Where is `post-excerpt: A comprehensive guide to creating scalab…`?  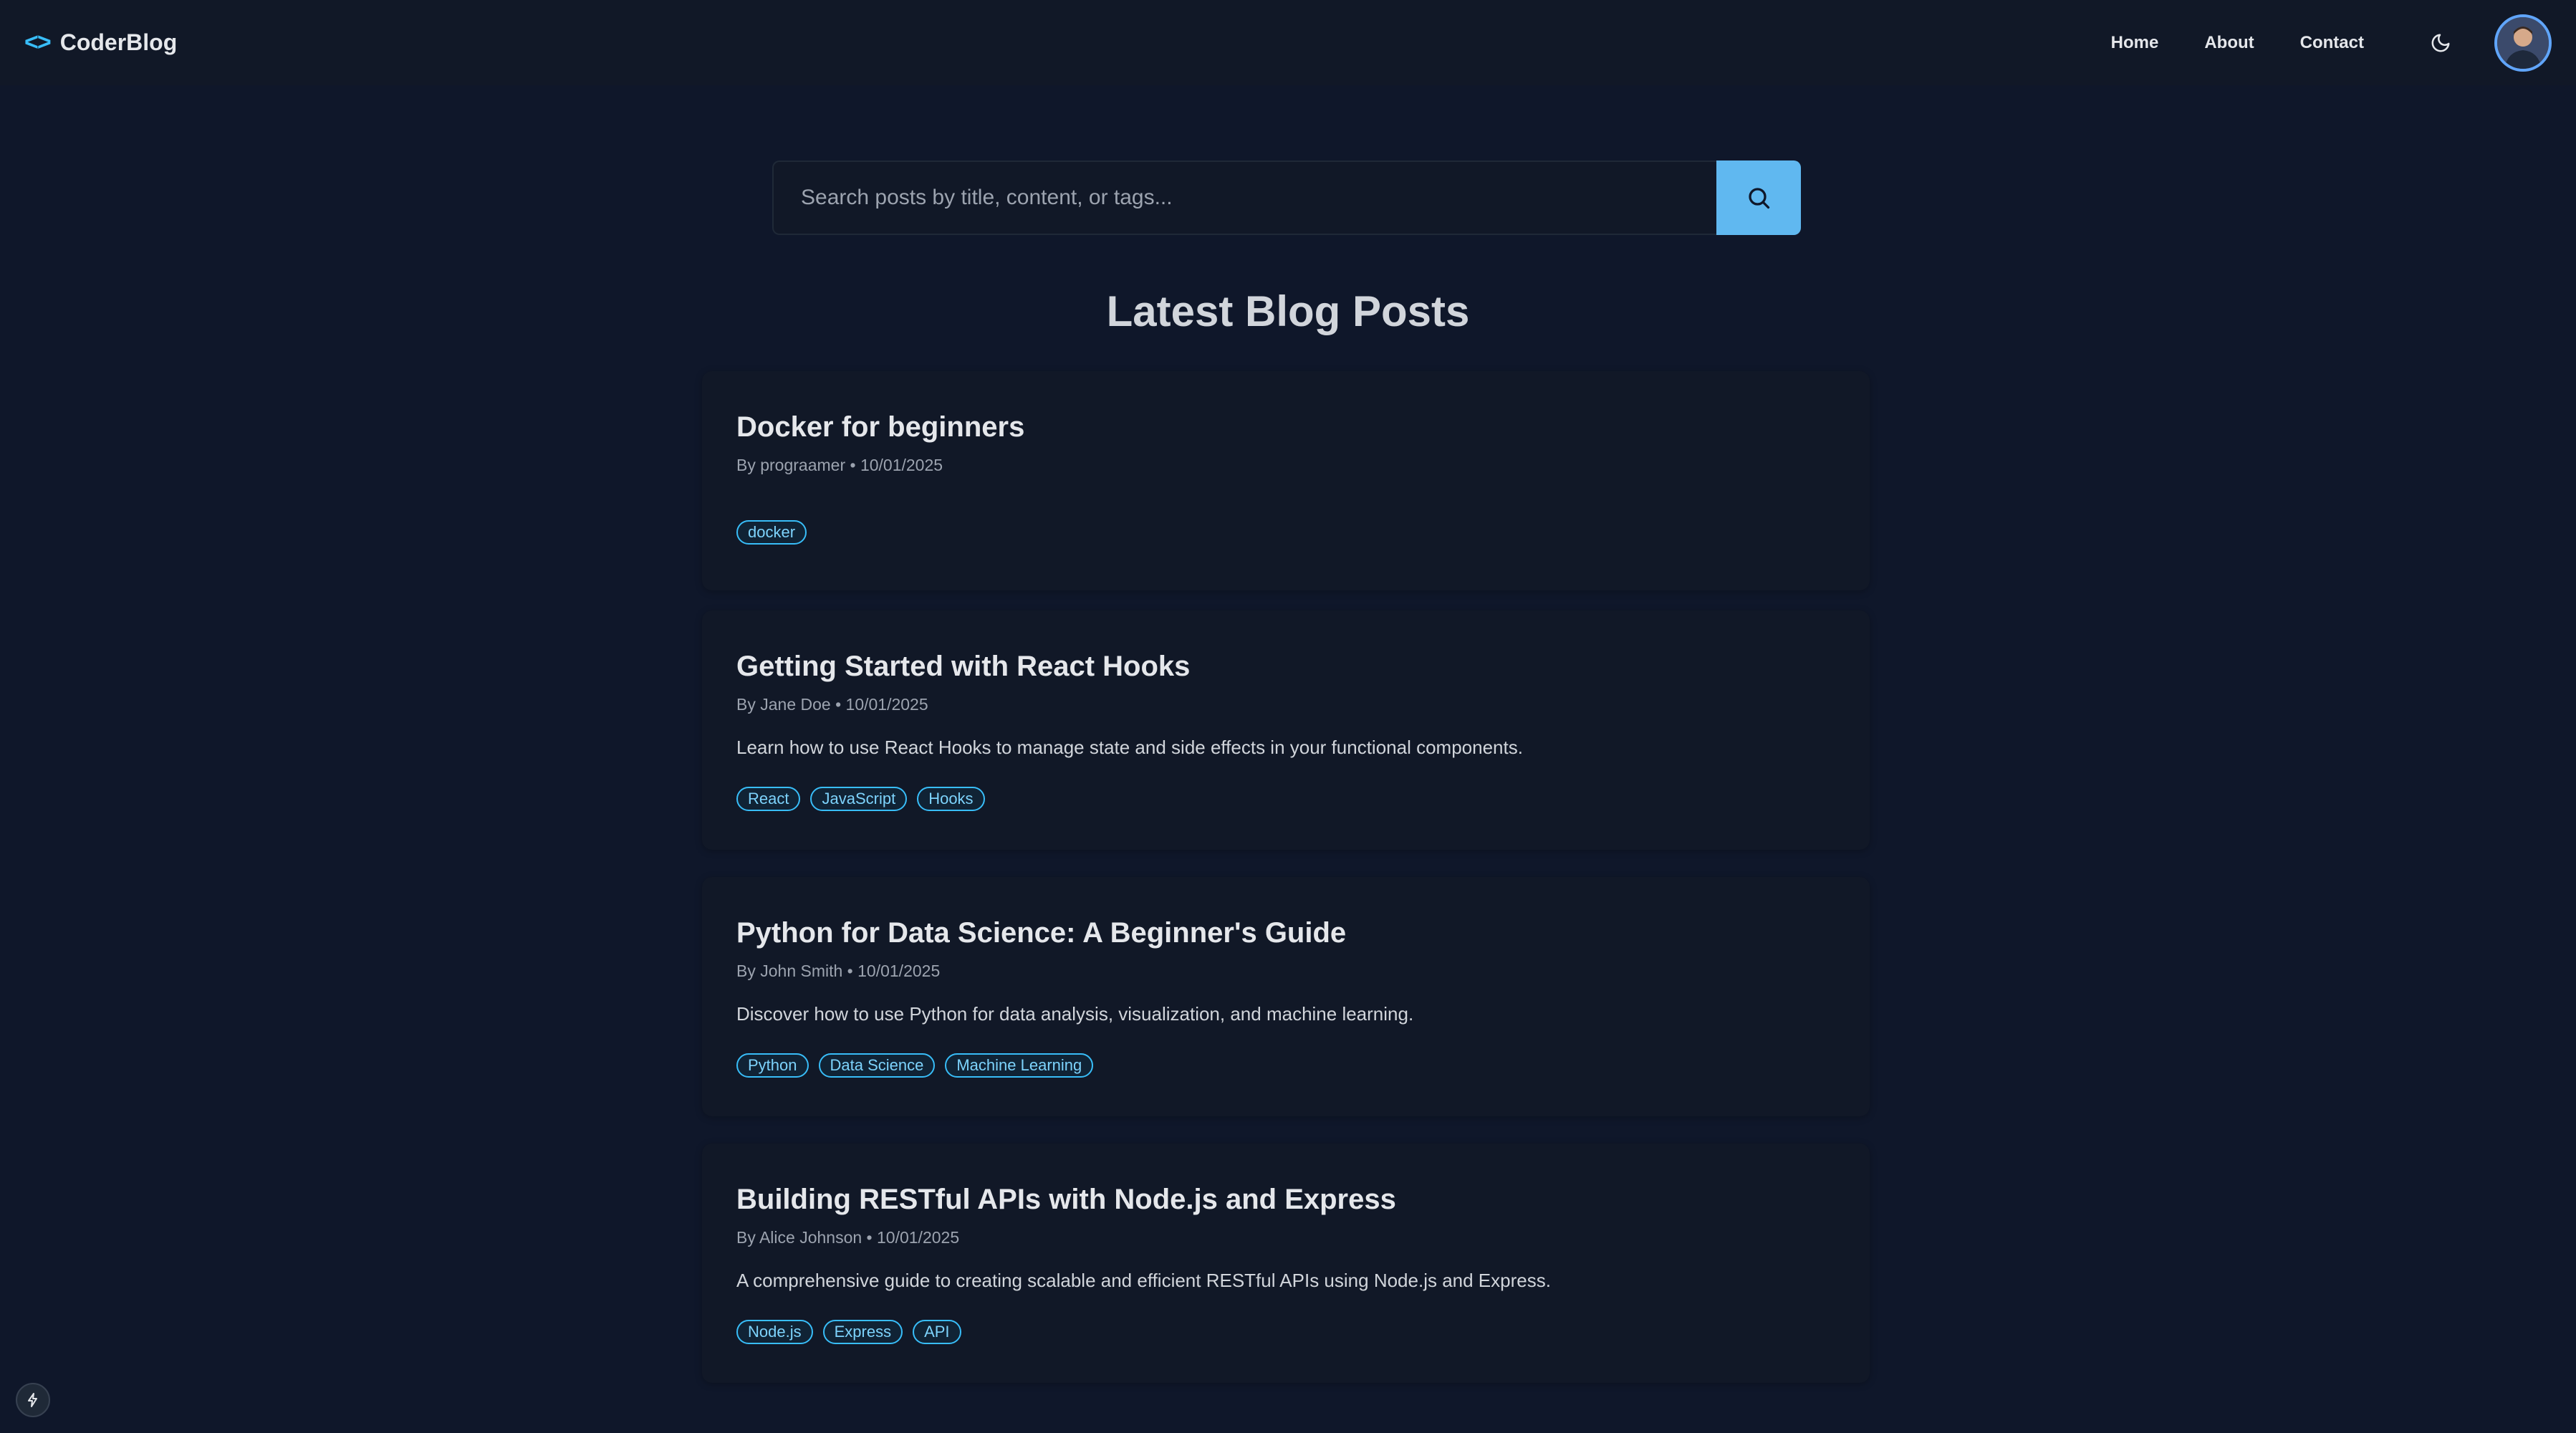 post-excerpt: A comprehensive guide to creating scalab… is located at coordinates (1144, 1280).